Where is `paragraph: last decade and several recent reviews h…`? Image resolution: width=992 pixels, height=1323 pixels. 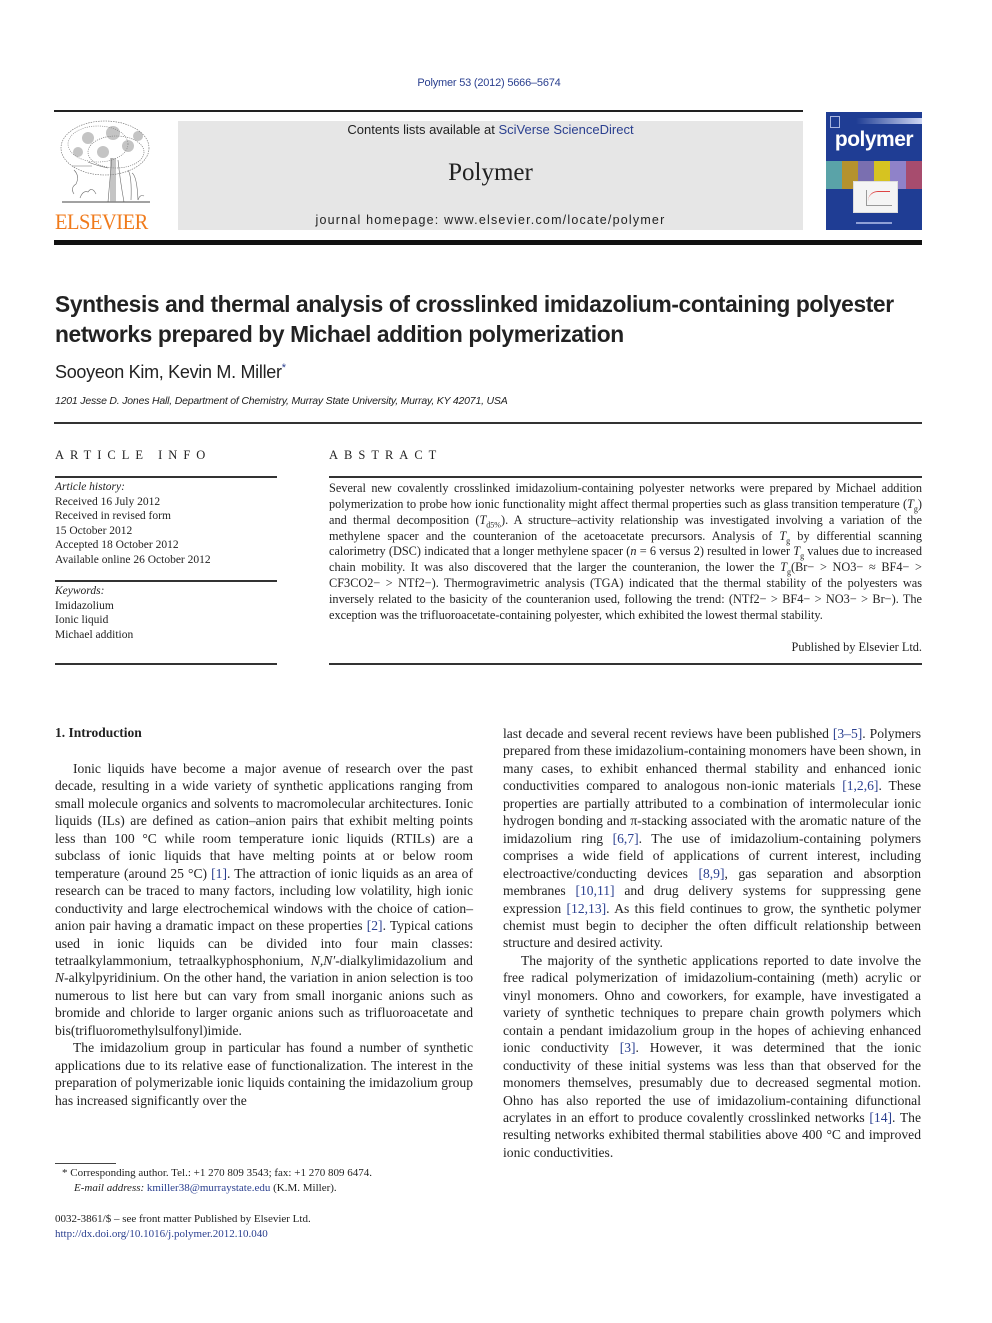 paragraph: last decade and several recent reviews h… is located at coordinates (712, 838).